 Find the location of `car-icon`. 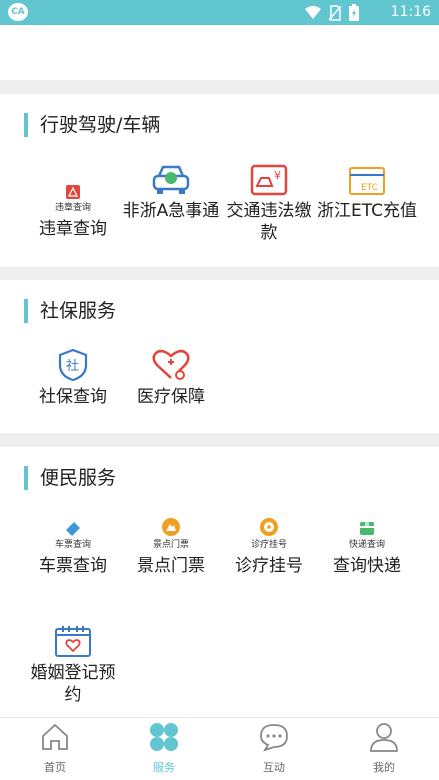

car-icon is located at coordinates (171, 179).